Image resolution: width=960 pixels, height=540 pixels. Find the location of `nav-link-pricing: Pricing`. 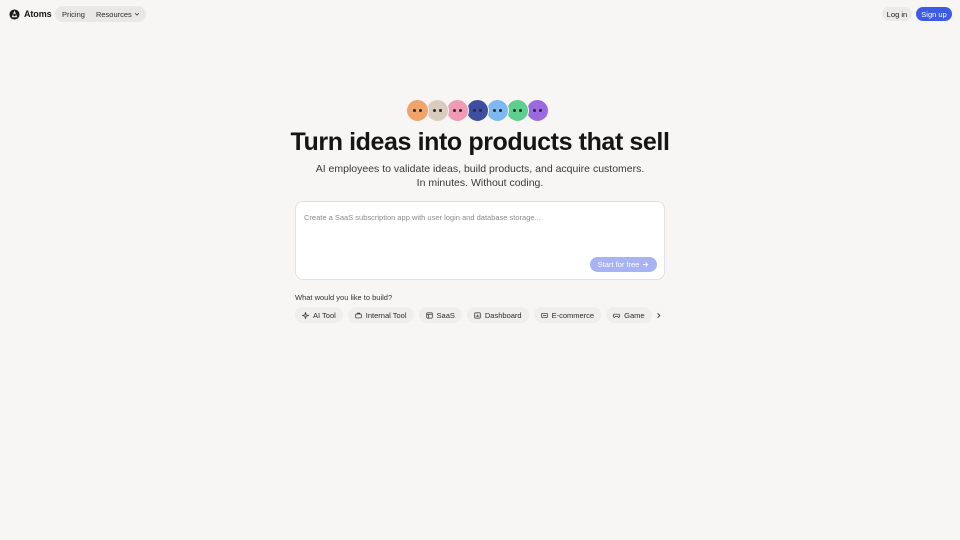

nav-link-pricing: Pricing is located at coordinates (73, 14).